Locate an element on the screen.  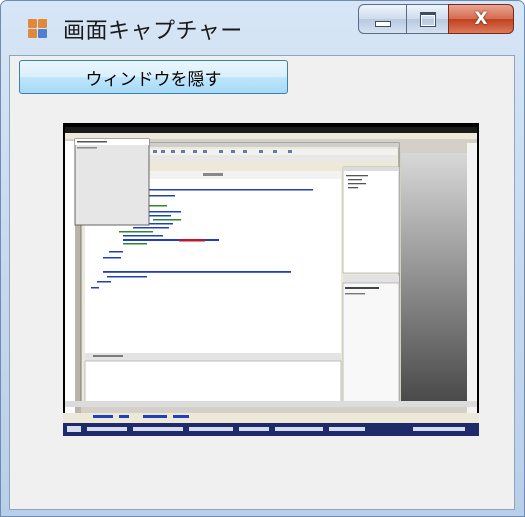
close-button: X is located at coordinates (481, 19).